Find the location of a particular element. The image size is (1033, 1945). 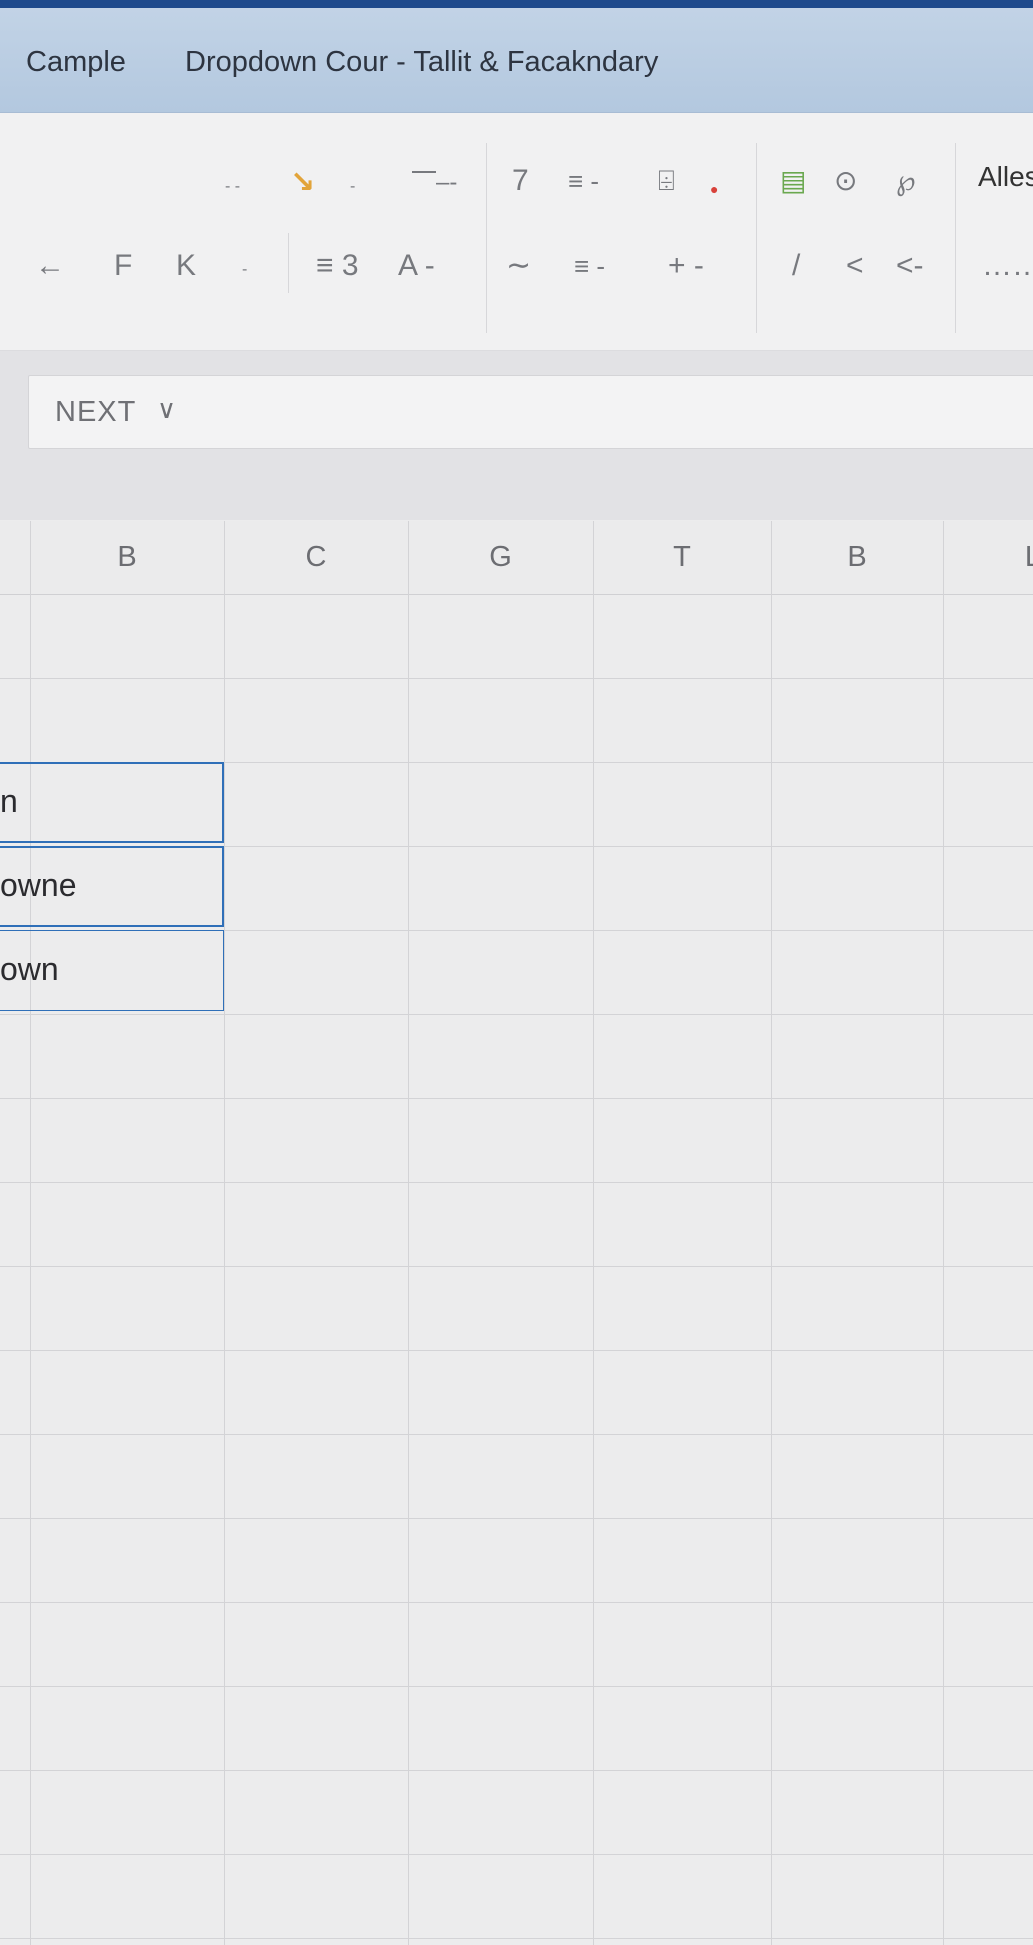

wave-icon: ∼ is located at coordinates (518, 266).